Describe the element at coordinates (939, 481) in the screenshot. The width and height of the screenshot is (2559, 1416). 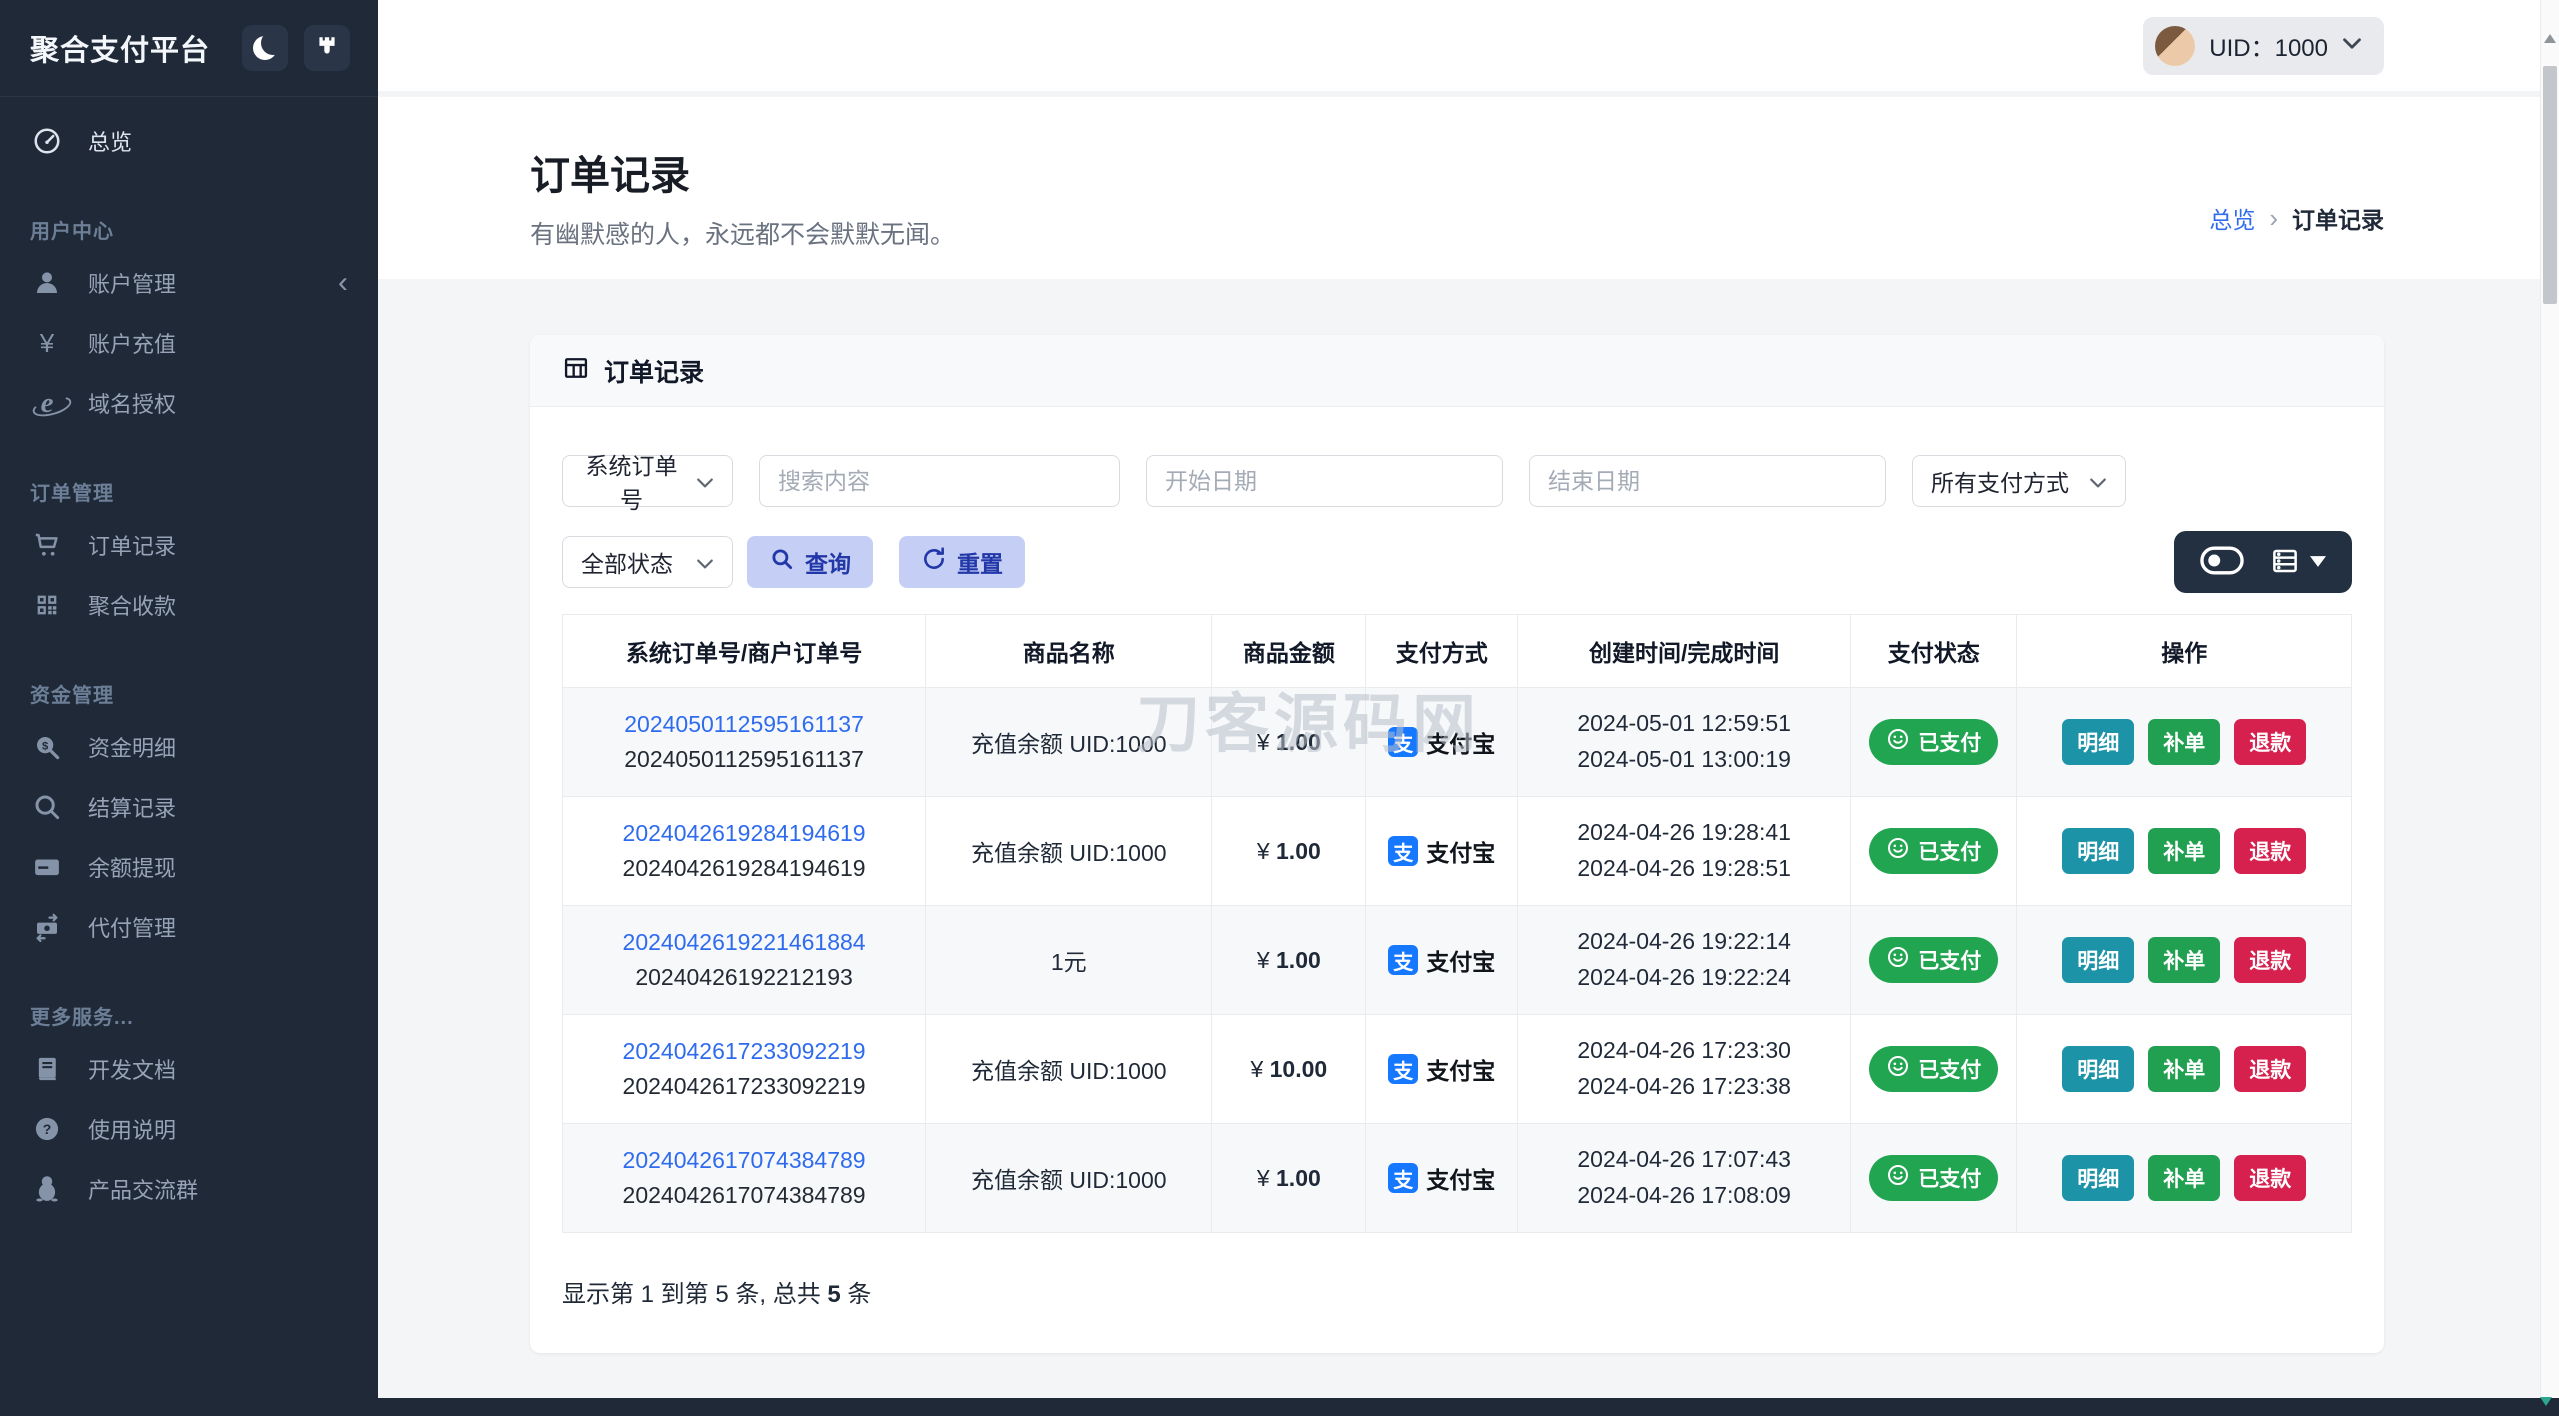
I see `search-input` at that location.